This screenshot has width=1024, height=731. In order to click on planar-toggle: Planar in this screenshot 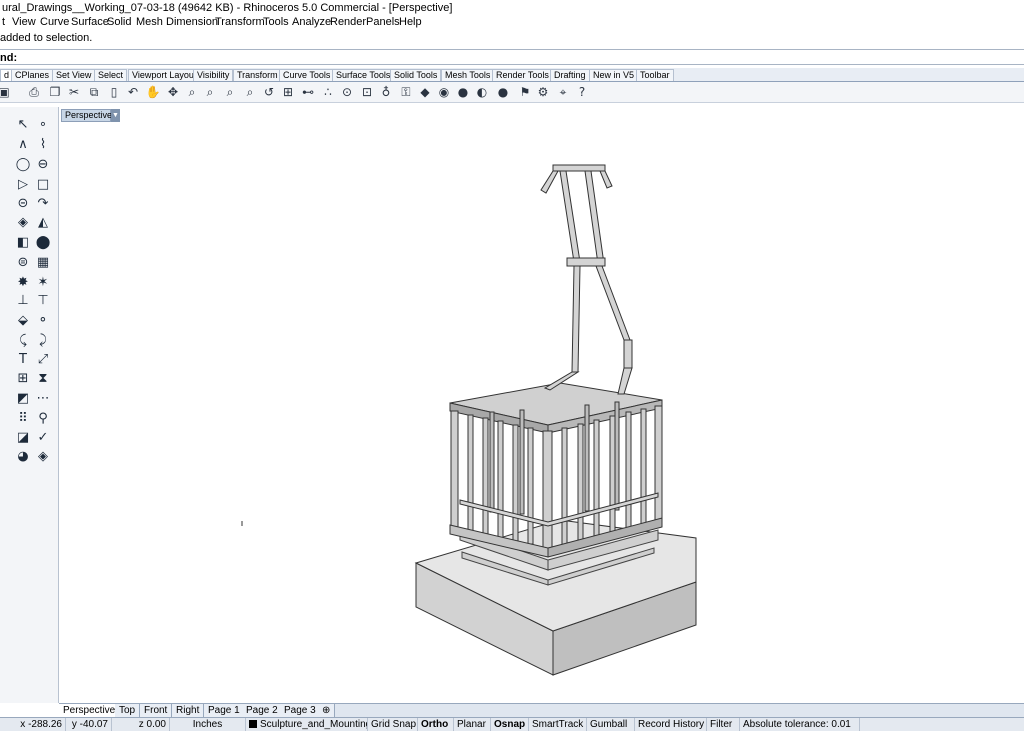, I will do `click(472, 724)`.